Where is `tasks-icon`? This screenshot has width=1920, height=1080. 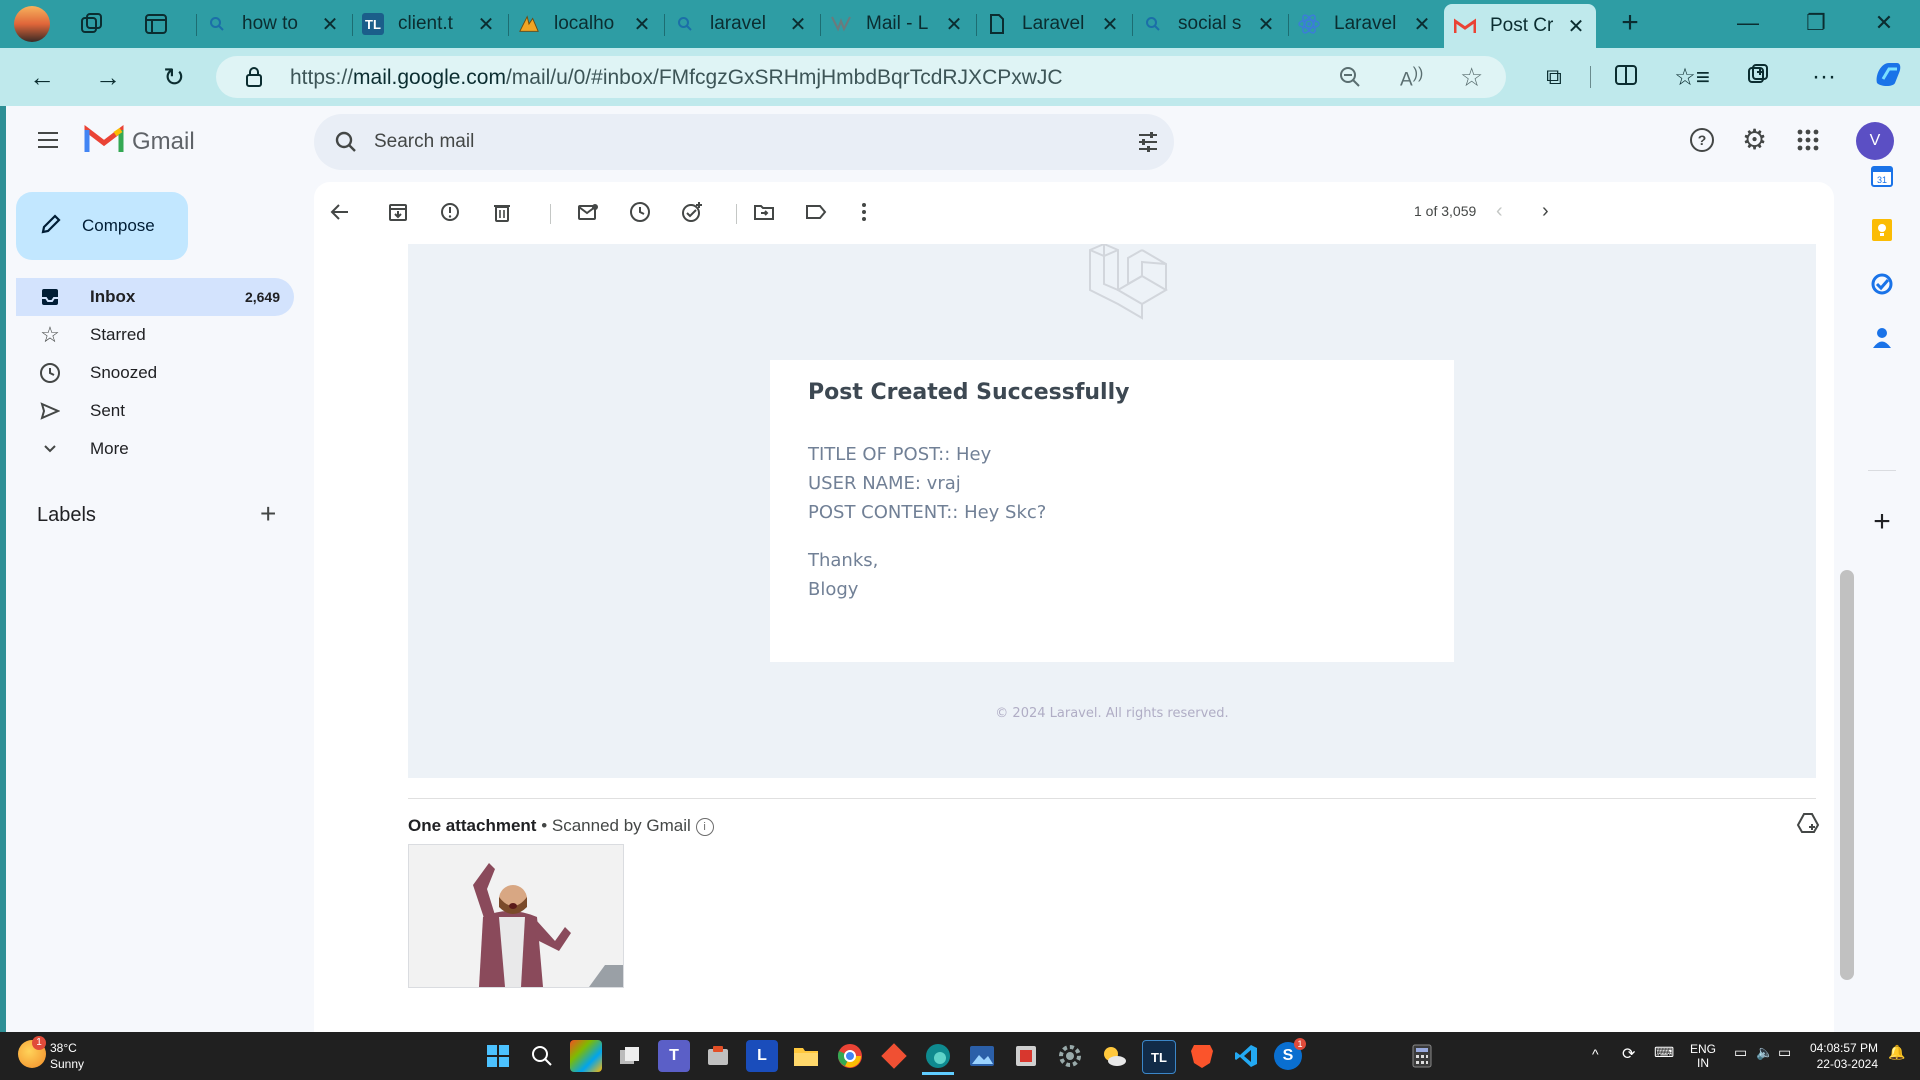 tasks-icon is located at coordinates (1882, 284).